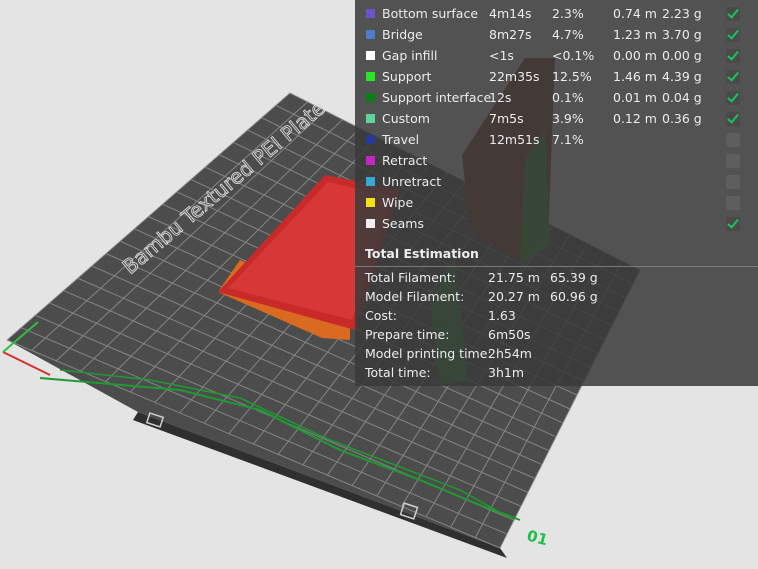  I want to click on legend-weight: 4.39 g, so click(682, 76).